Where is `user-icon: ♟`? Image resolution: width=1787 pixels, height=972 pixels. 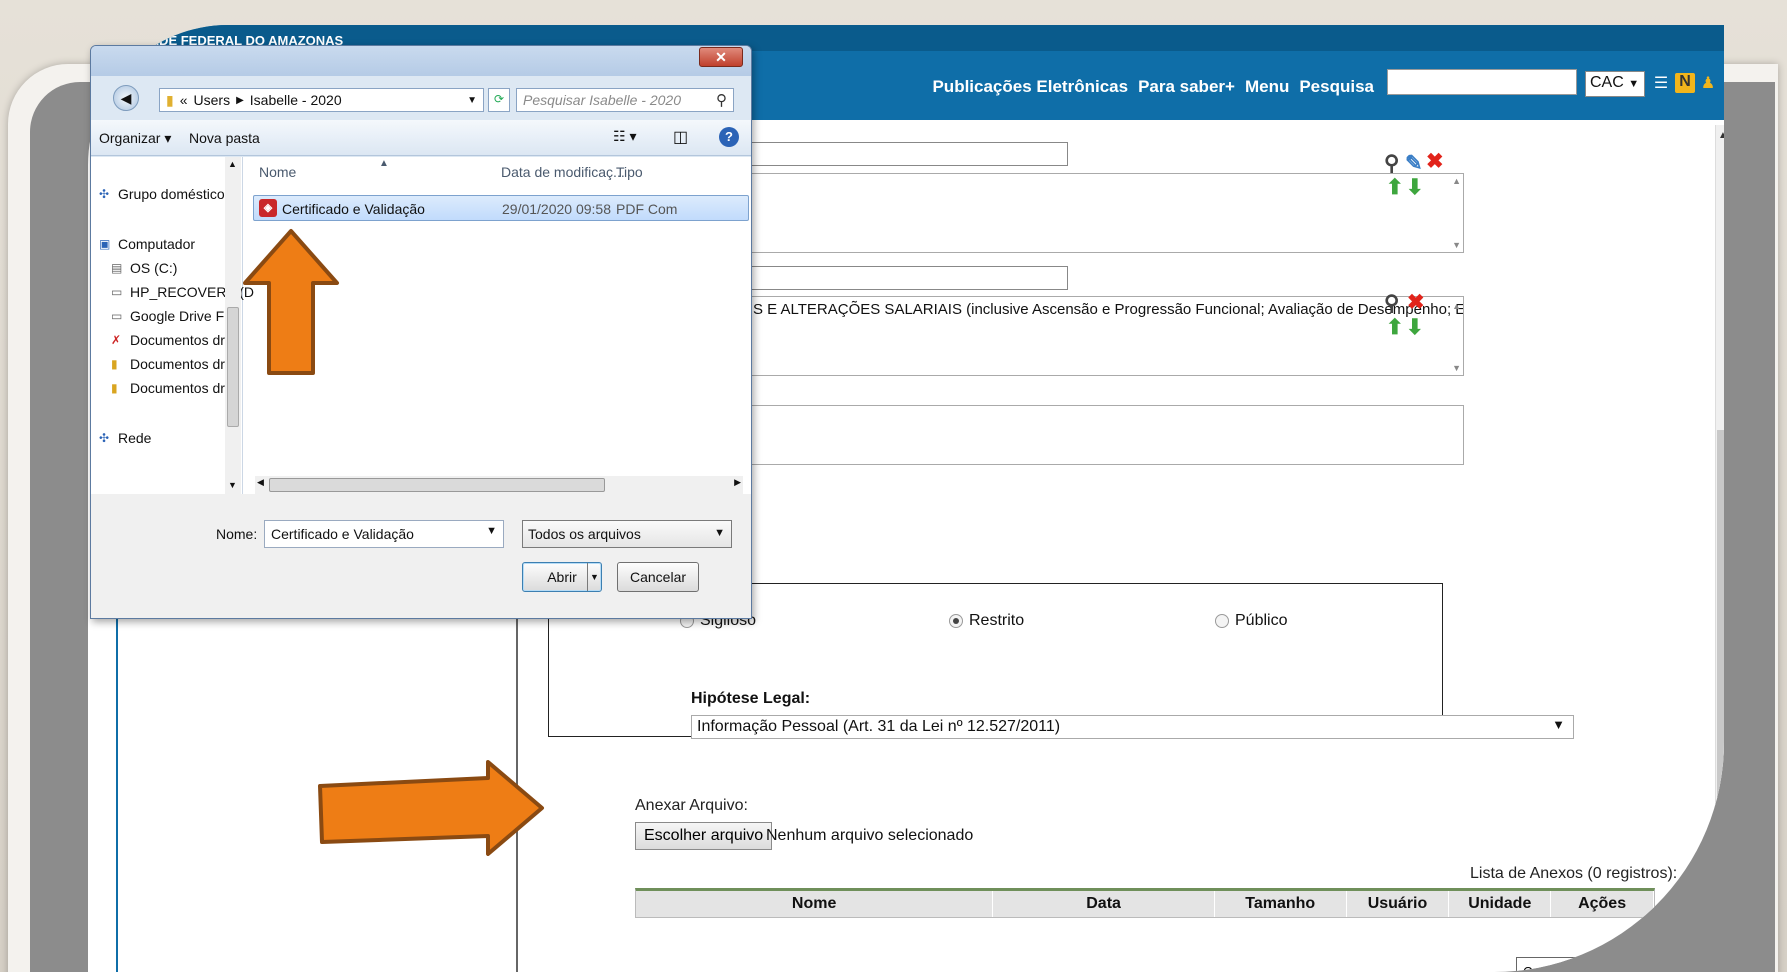
user-icon: ♟ is located at coordinates (1708, 83).